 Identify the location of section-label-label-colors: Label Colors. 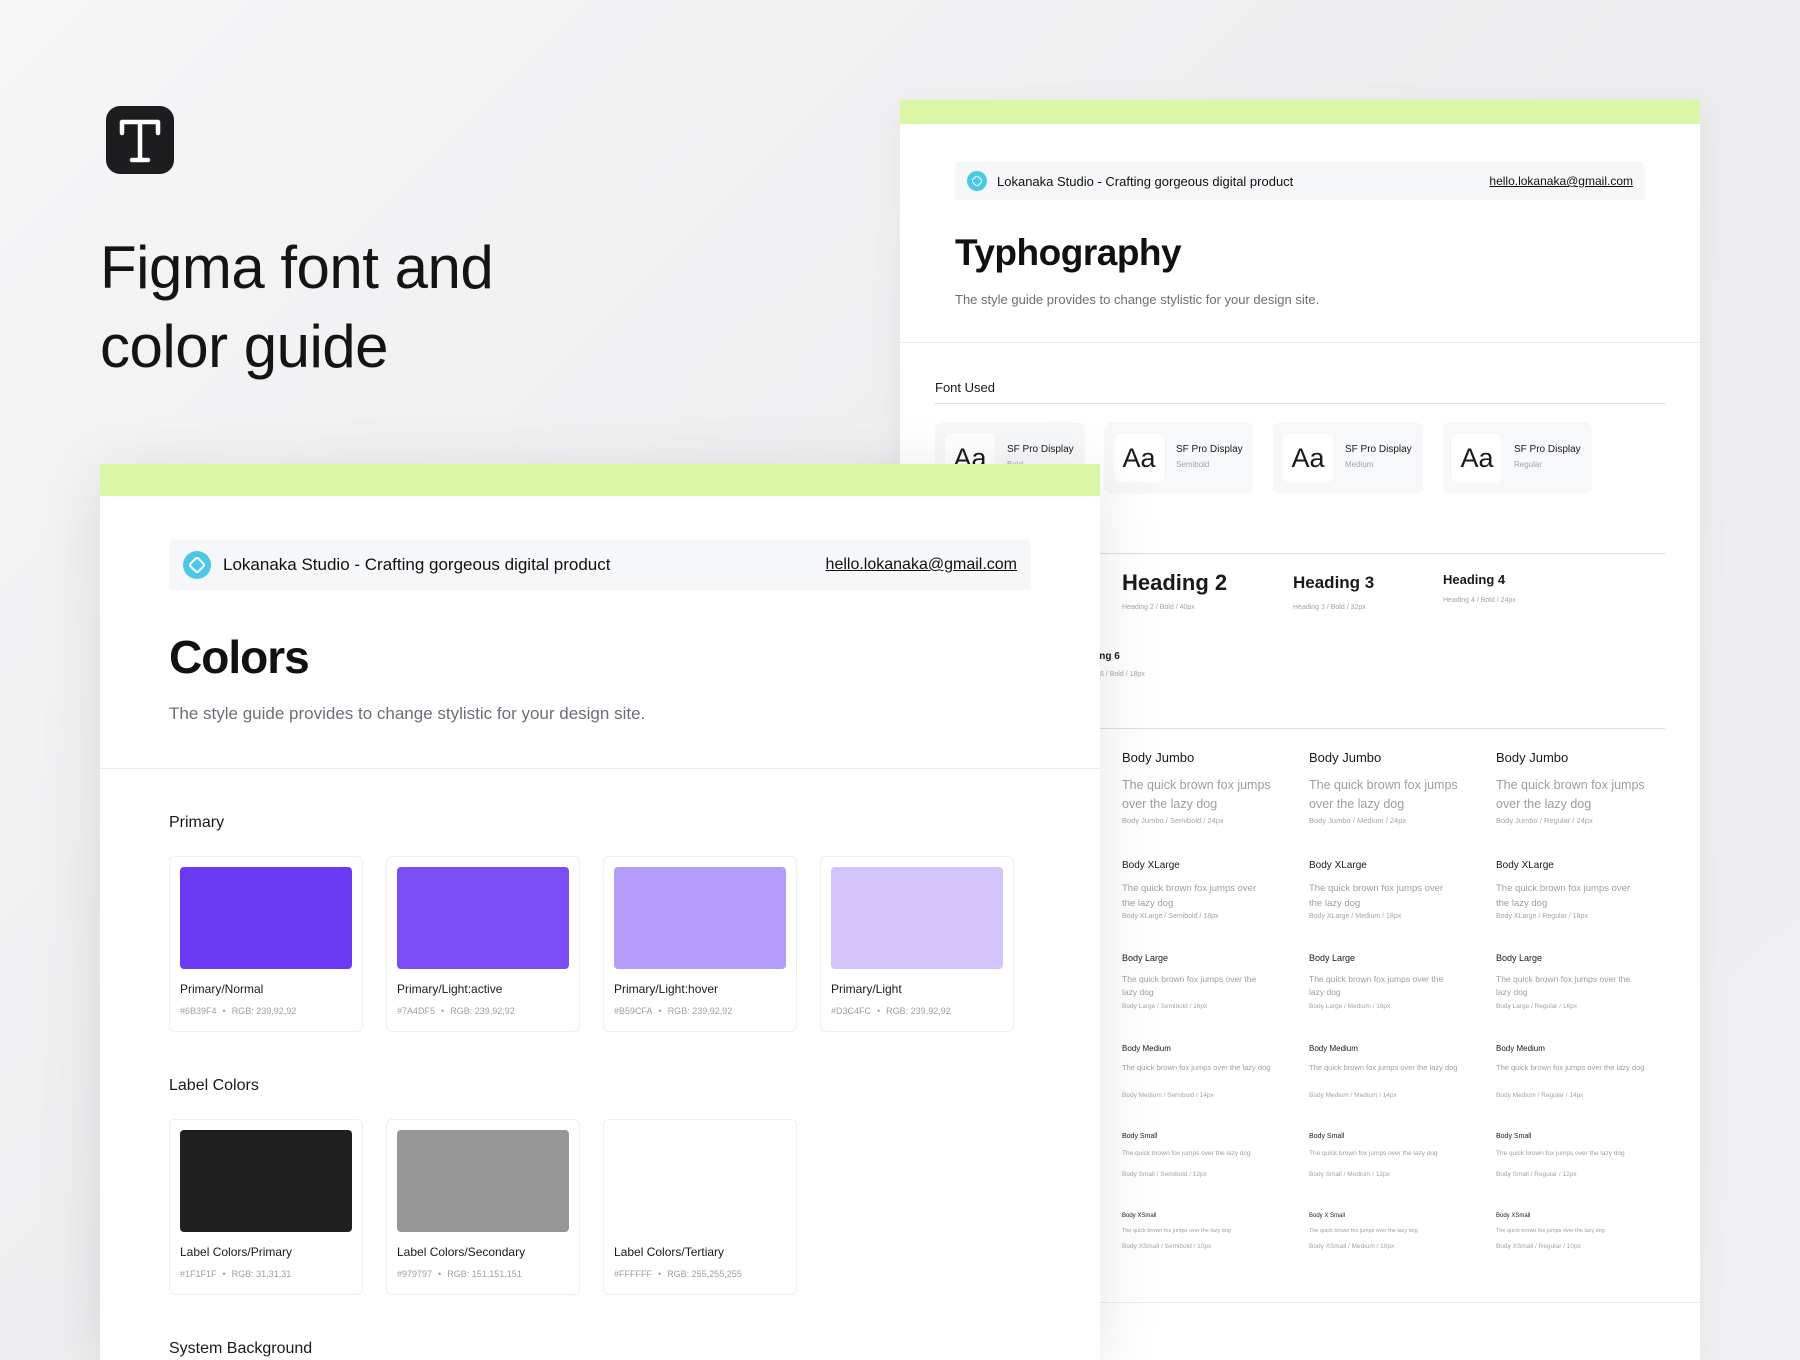
(214, 1085).